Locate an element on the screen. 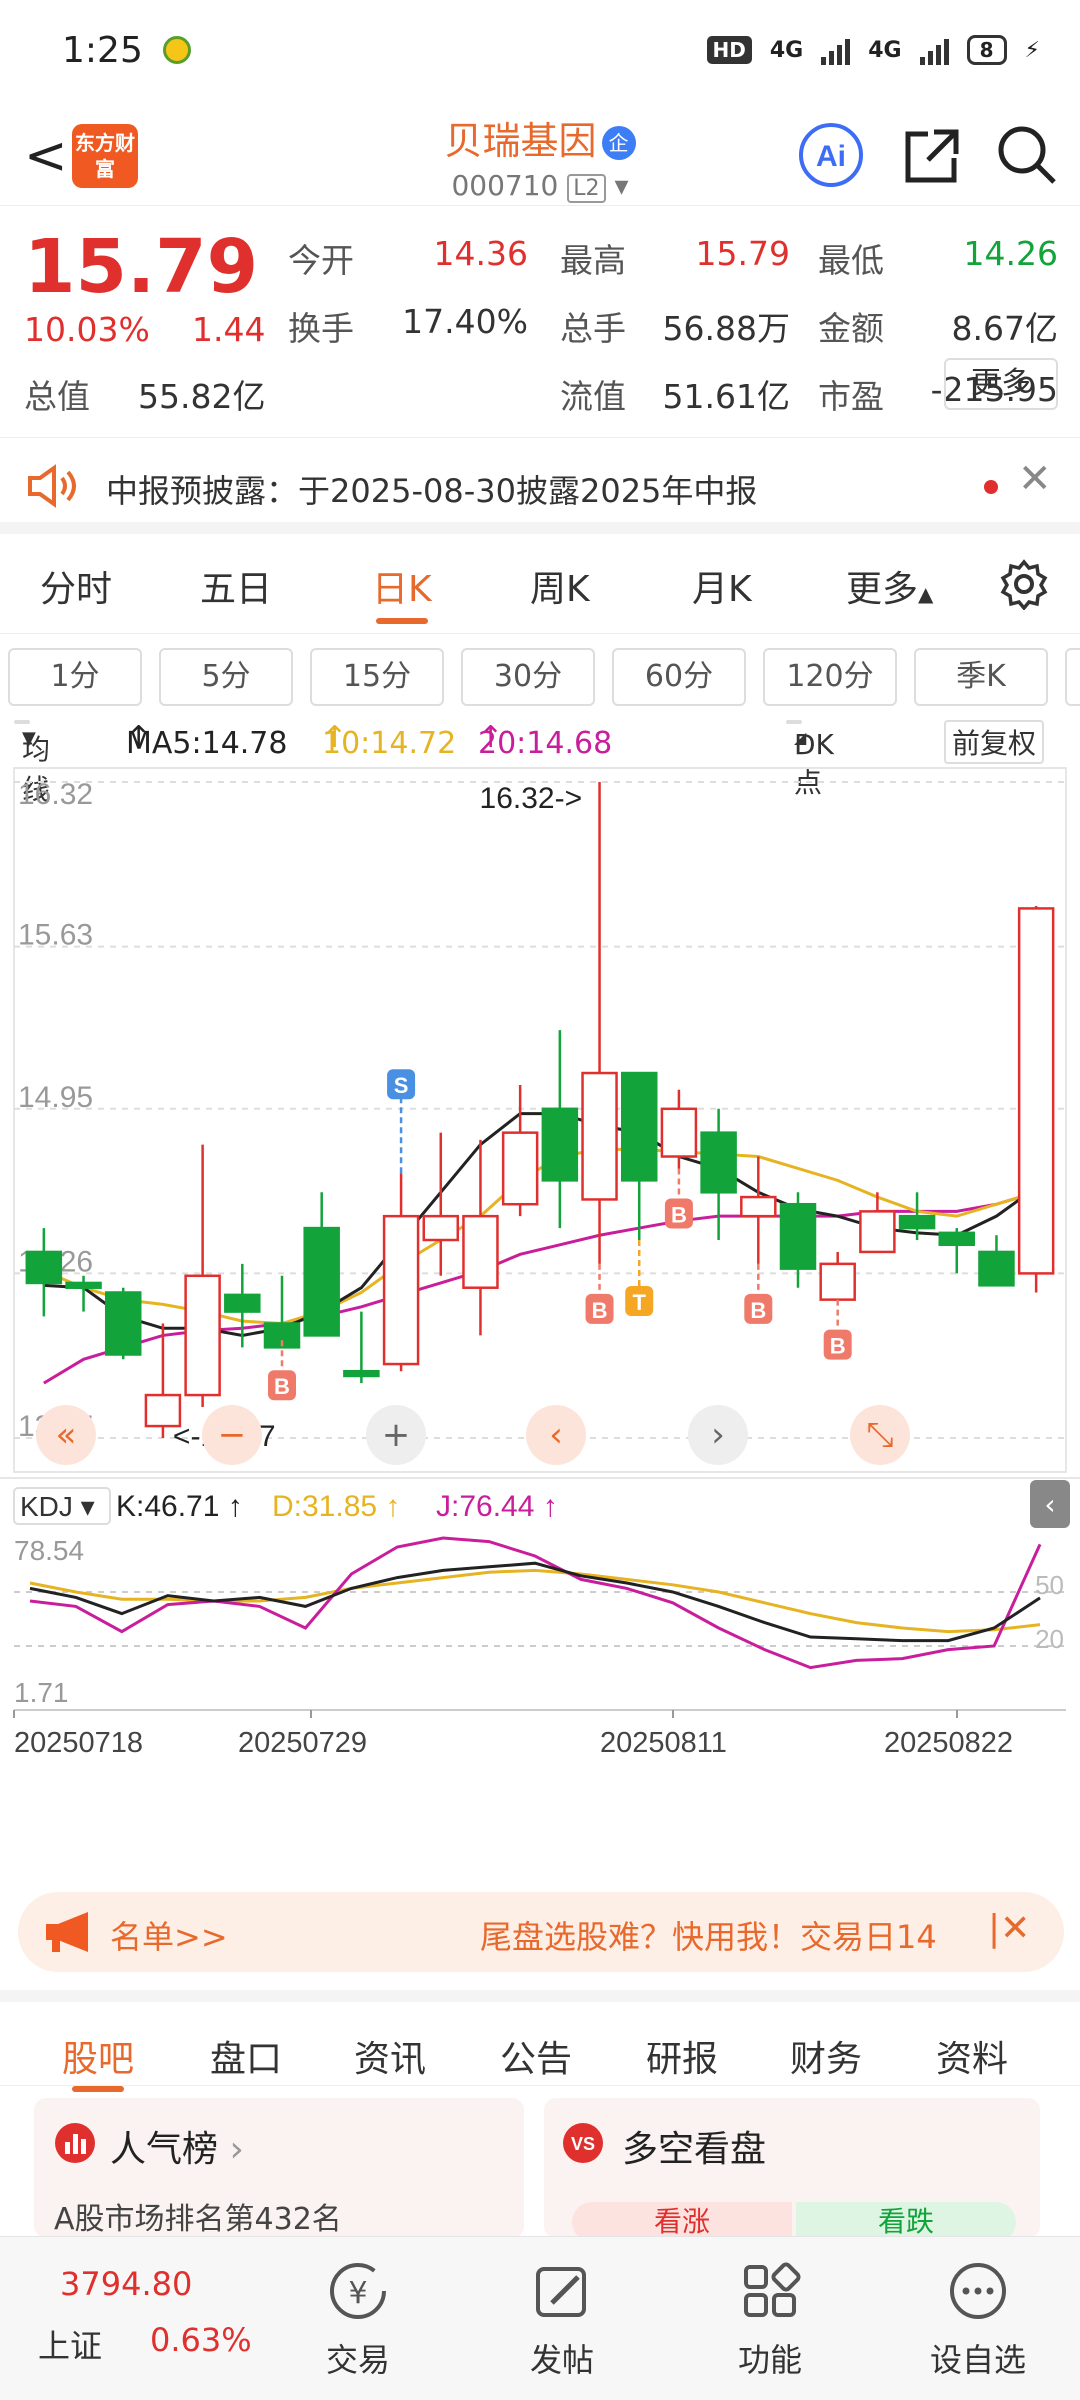 The width and height of the screenshot is (1080, 2400). quote-label: 市盈 is located at coordinates (851, 396).